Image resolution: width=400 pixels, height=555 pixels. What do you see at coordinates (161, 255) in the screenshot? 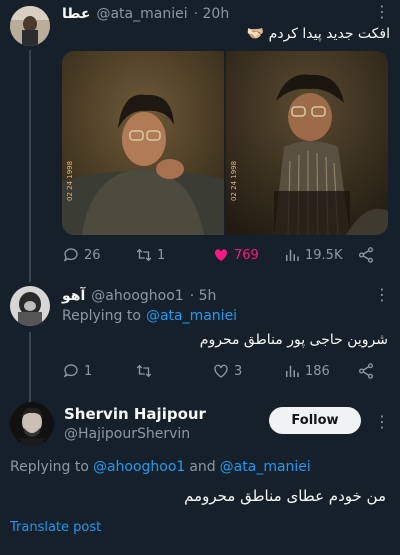
I see `retweet-count: 1` at bounding box center [161, 255].